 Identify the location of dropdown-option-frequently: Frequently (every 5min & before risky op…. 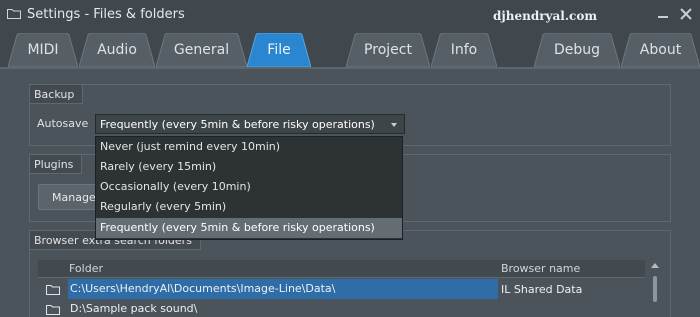
(249, 228).